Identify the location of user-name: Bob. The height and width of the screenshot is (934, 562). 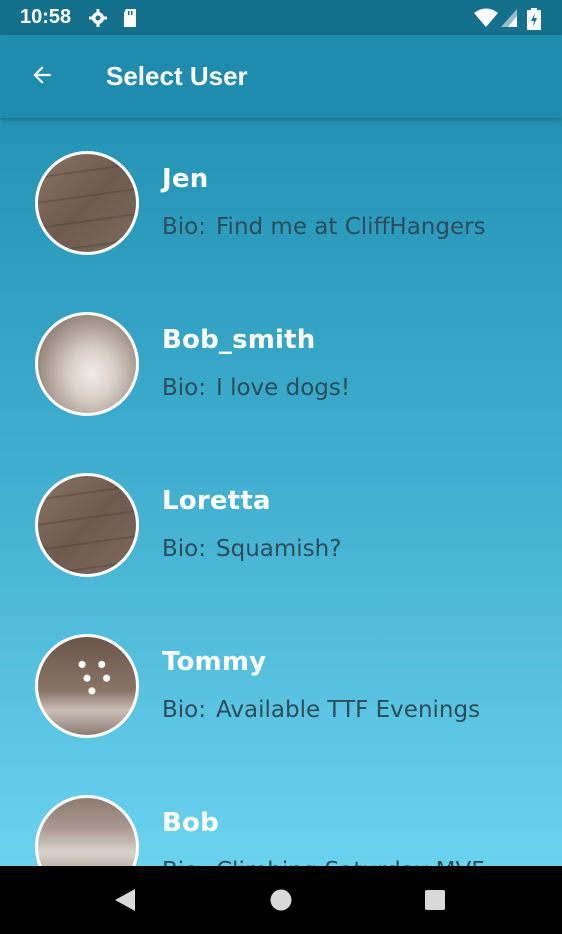
(190, 823).